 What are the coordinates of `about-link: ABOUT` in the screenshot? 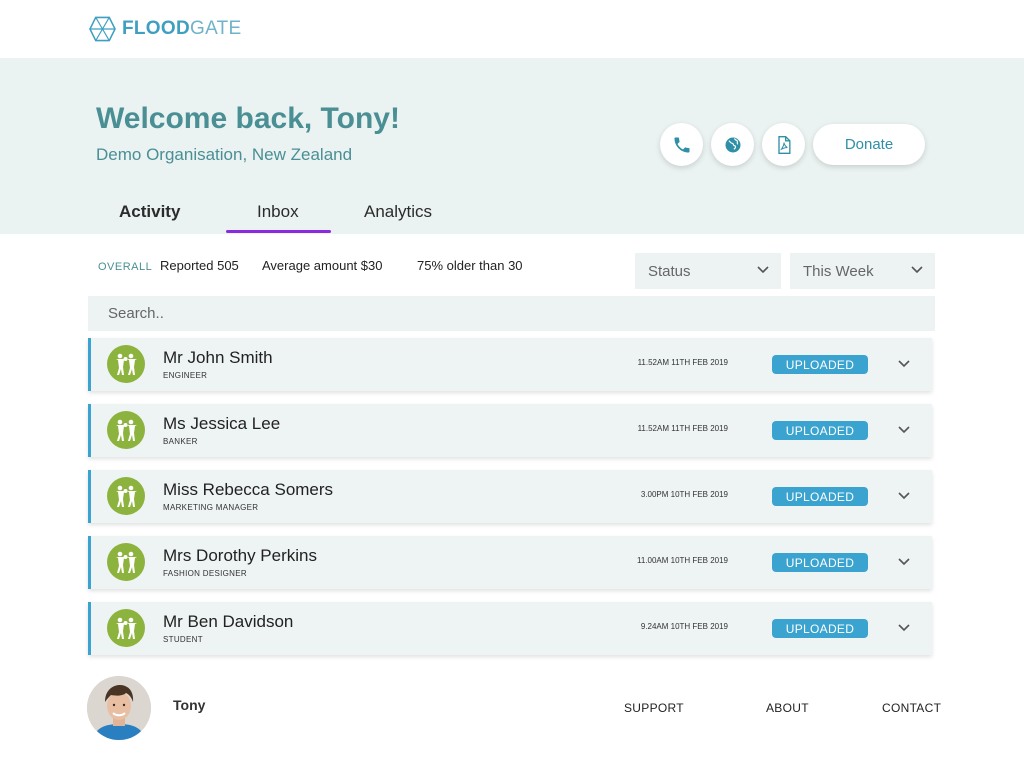 It's located at (787, 708).